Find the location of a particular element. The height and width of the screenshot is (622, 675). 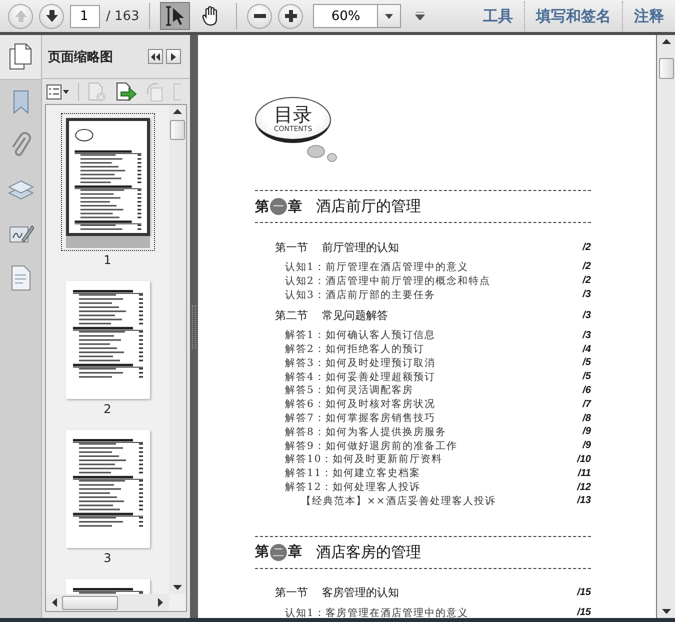

double-left-arrow-icon is located at coordinates (155, 56).